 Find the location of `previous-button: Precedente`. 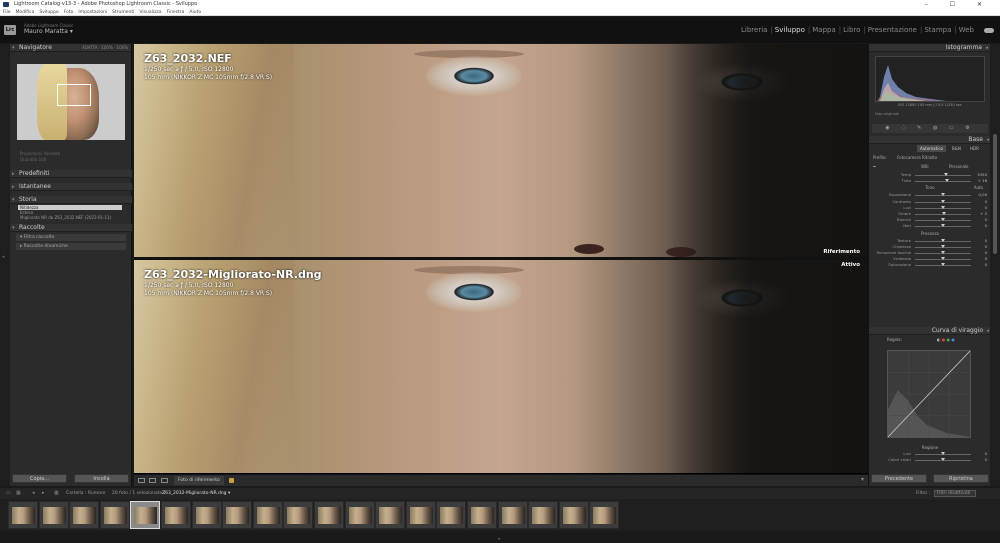

previous-button: Precedente is located at coordinates (899, 478).